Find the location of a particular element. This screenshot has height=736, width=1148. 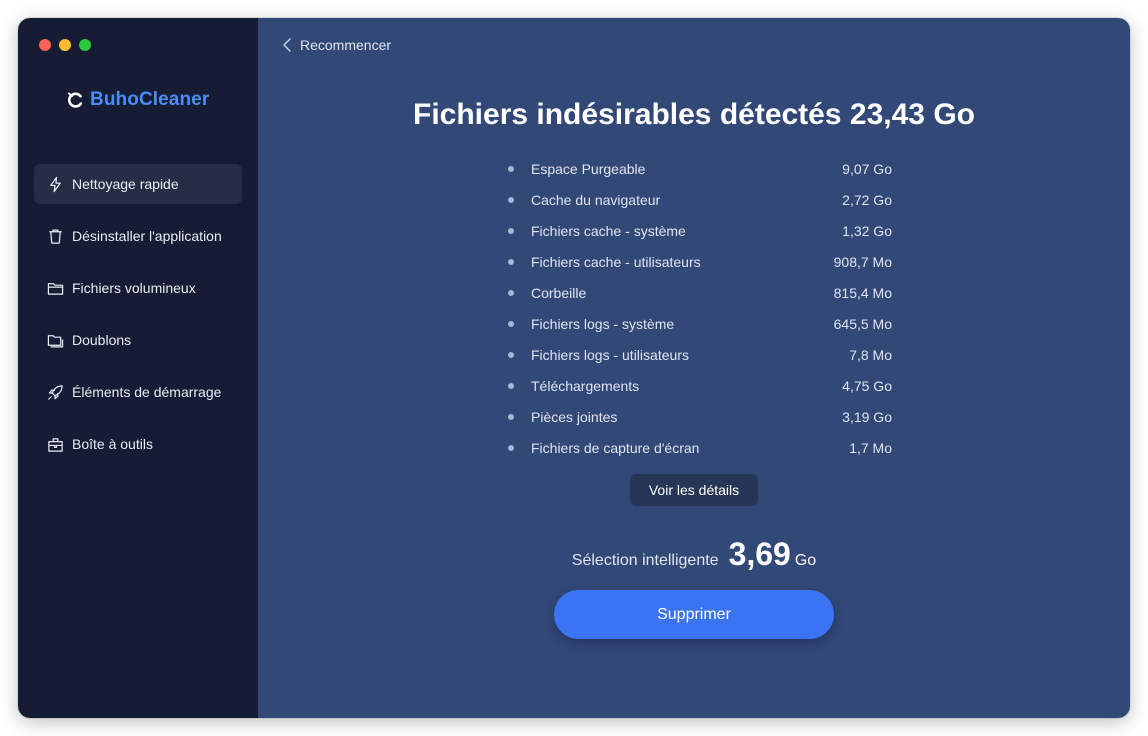

list-item: Fichiers logs - système 645,5 Mo is located at coordinates (699, 323).